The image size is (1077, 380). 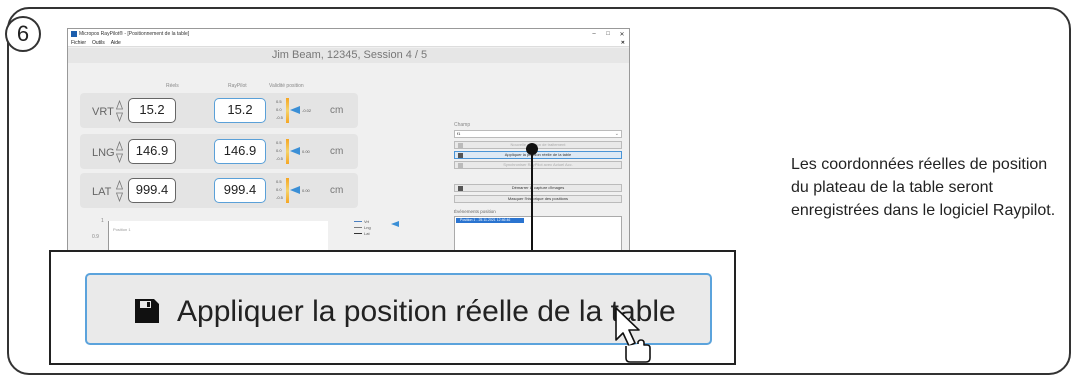 What do you see at coordinates (362, 228) in the screenshot?
I see `graph-legend: Vrt Lng Lat` at bounding box center [362, 228].